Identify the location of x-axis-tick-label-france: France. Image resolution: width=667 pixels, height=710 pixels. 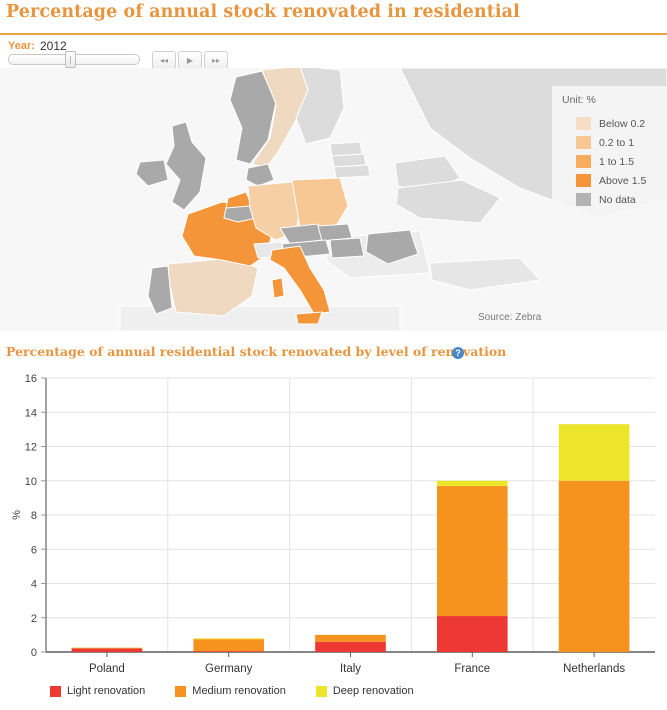
(472, 669).